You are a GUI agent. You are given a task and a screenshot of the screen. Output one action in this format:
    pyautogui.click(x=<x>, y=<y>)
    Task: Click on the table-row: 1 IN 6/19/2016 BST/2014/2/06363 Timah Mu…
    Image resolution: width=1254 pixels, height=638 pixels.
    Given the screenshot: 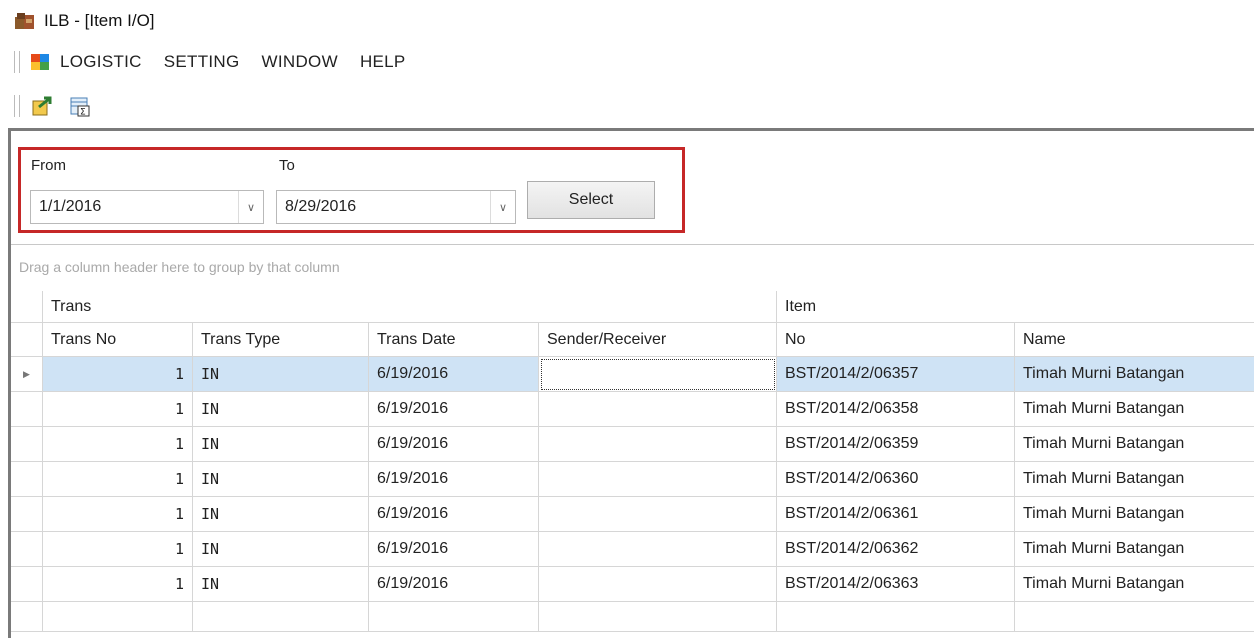 What is the action you would take?
    pyautogui.click(x=632, y=584)
    